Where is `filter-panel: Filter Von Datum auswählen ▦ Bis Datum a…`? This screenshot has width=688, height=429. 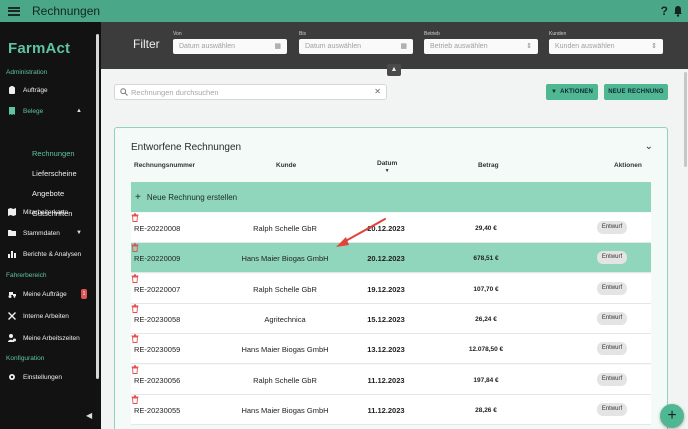
filter-panel: Filter Von Datum auswählen ▦ Bis Datum a… is located at coordinates (394, 45).